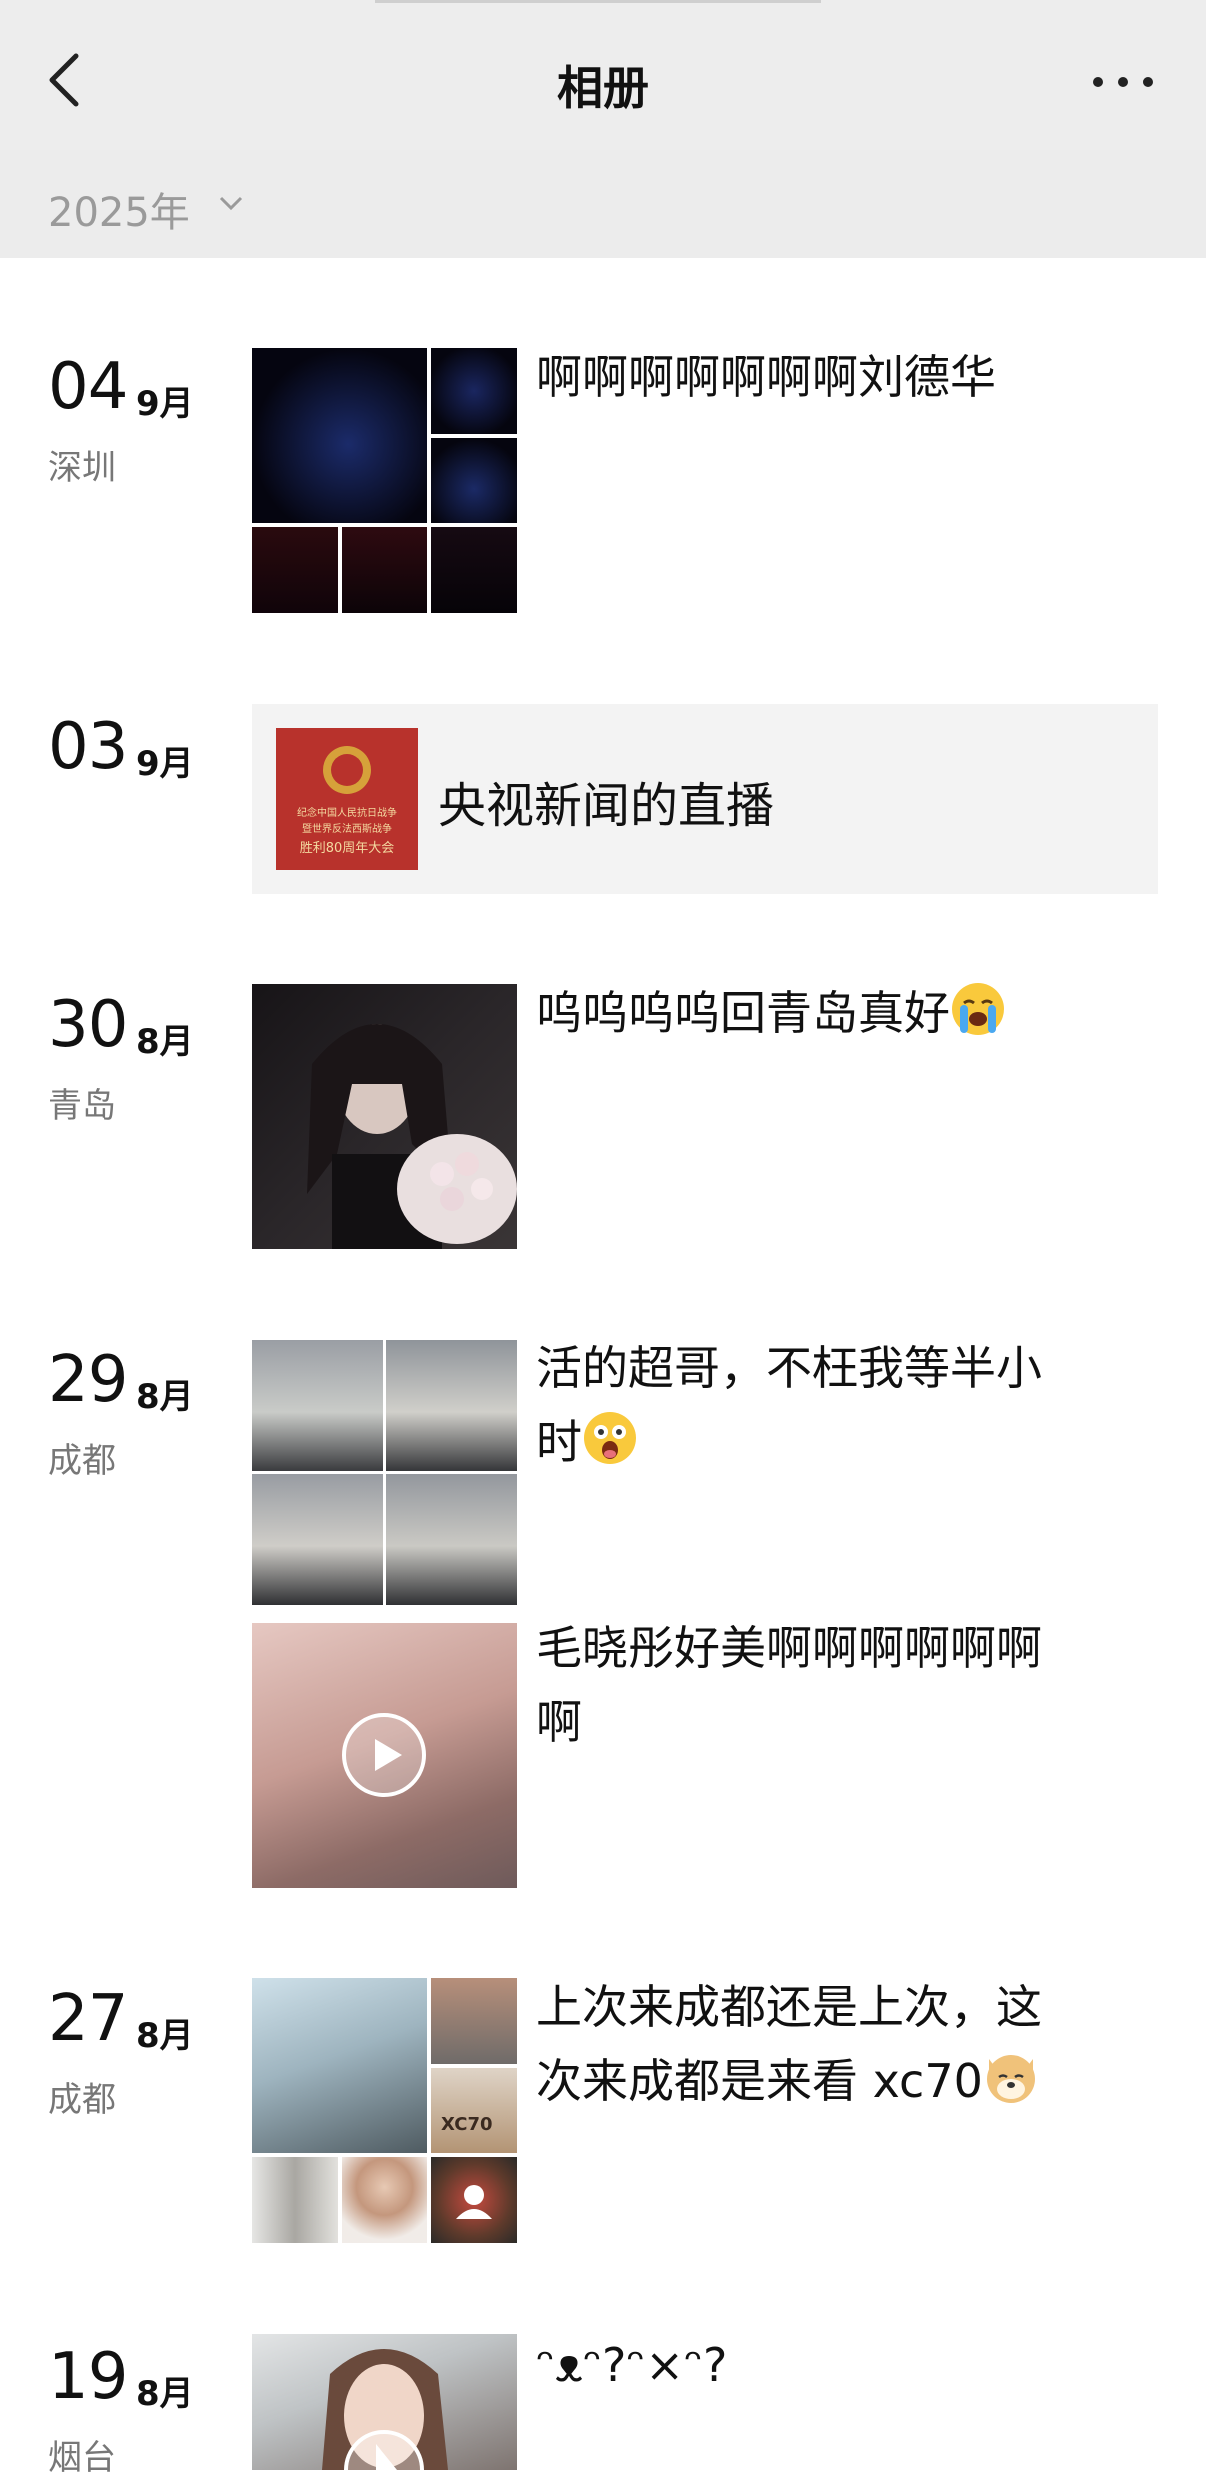 This screenshot has width=1206, height=2479. I want to click on post-text: 啊啊啊啊啊啊啊刘德华, so click(816, 377).